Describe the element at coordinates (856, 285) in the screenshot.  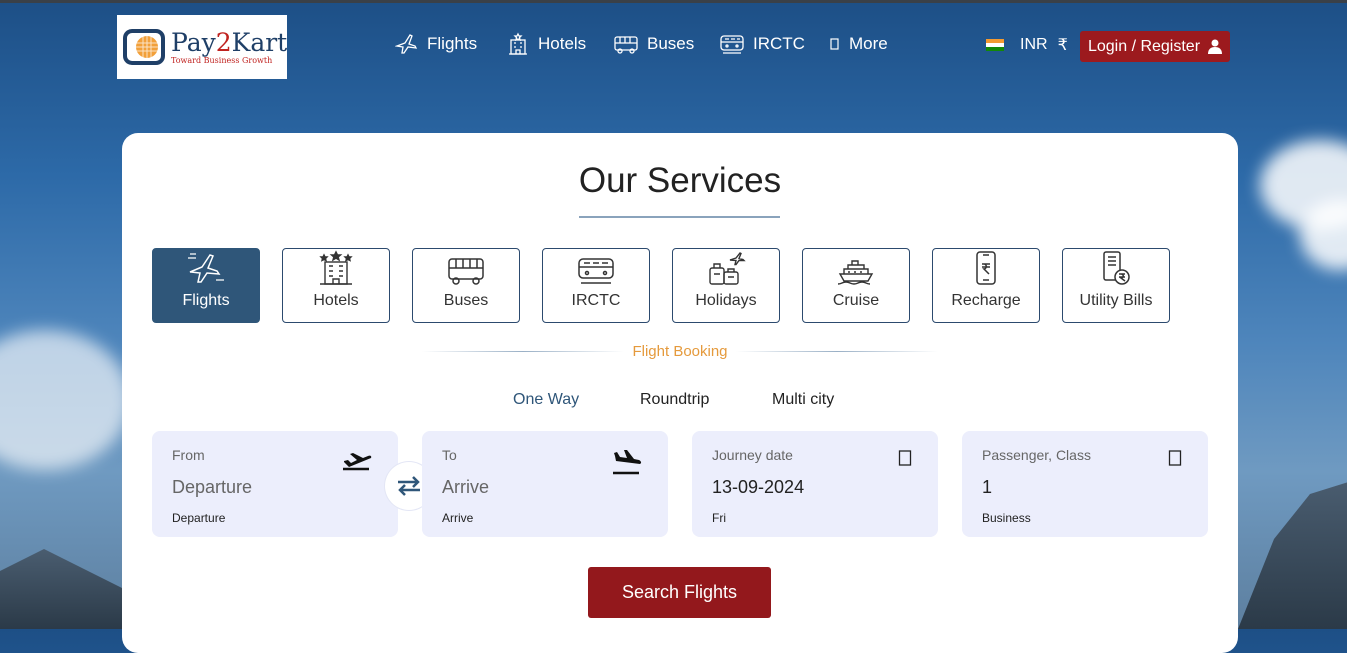
I see `service-cruise: Cruise` at that location.